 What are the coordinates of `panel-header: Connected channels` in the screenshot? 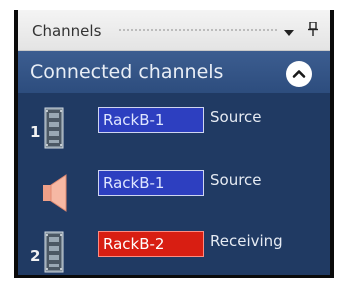 It's located at (174, 72).